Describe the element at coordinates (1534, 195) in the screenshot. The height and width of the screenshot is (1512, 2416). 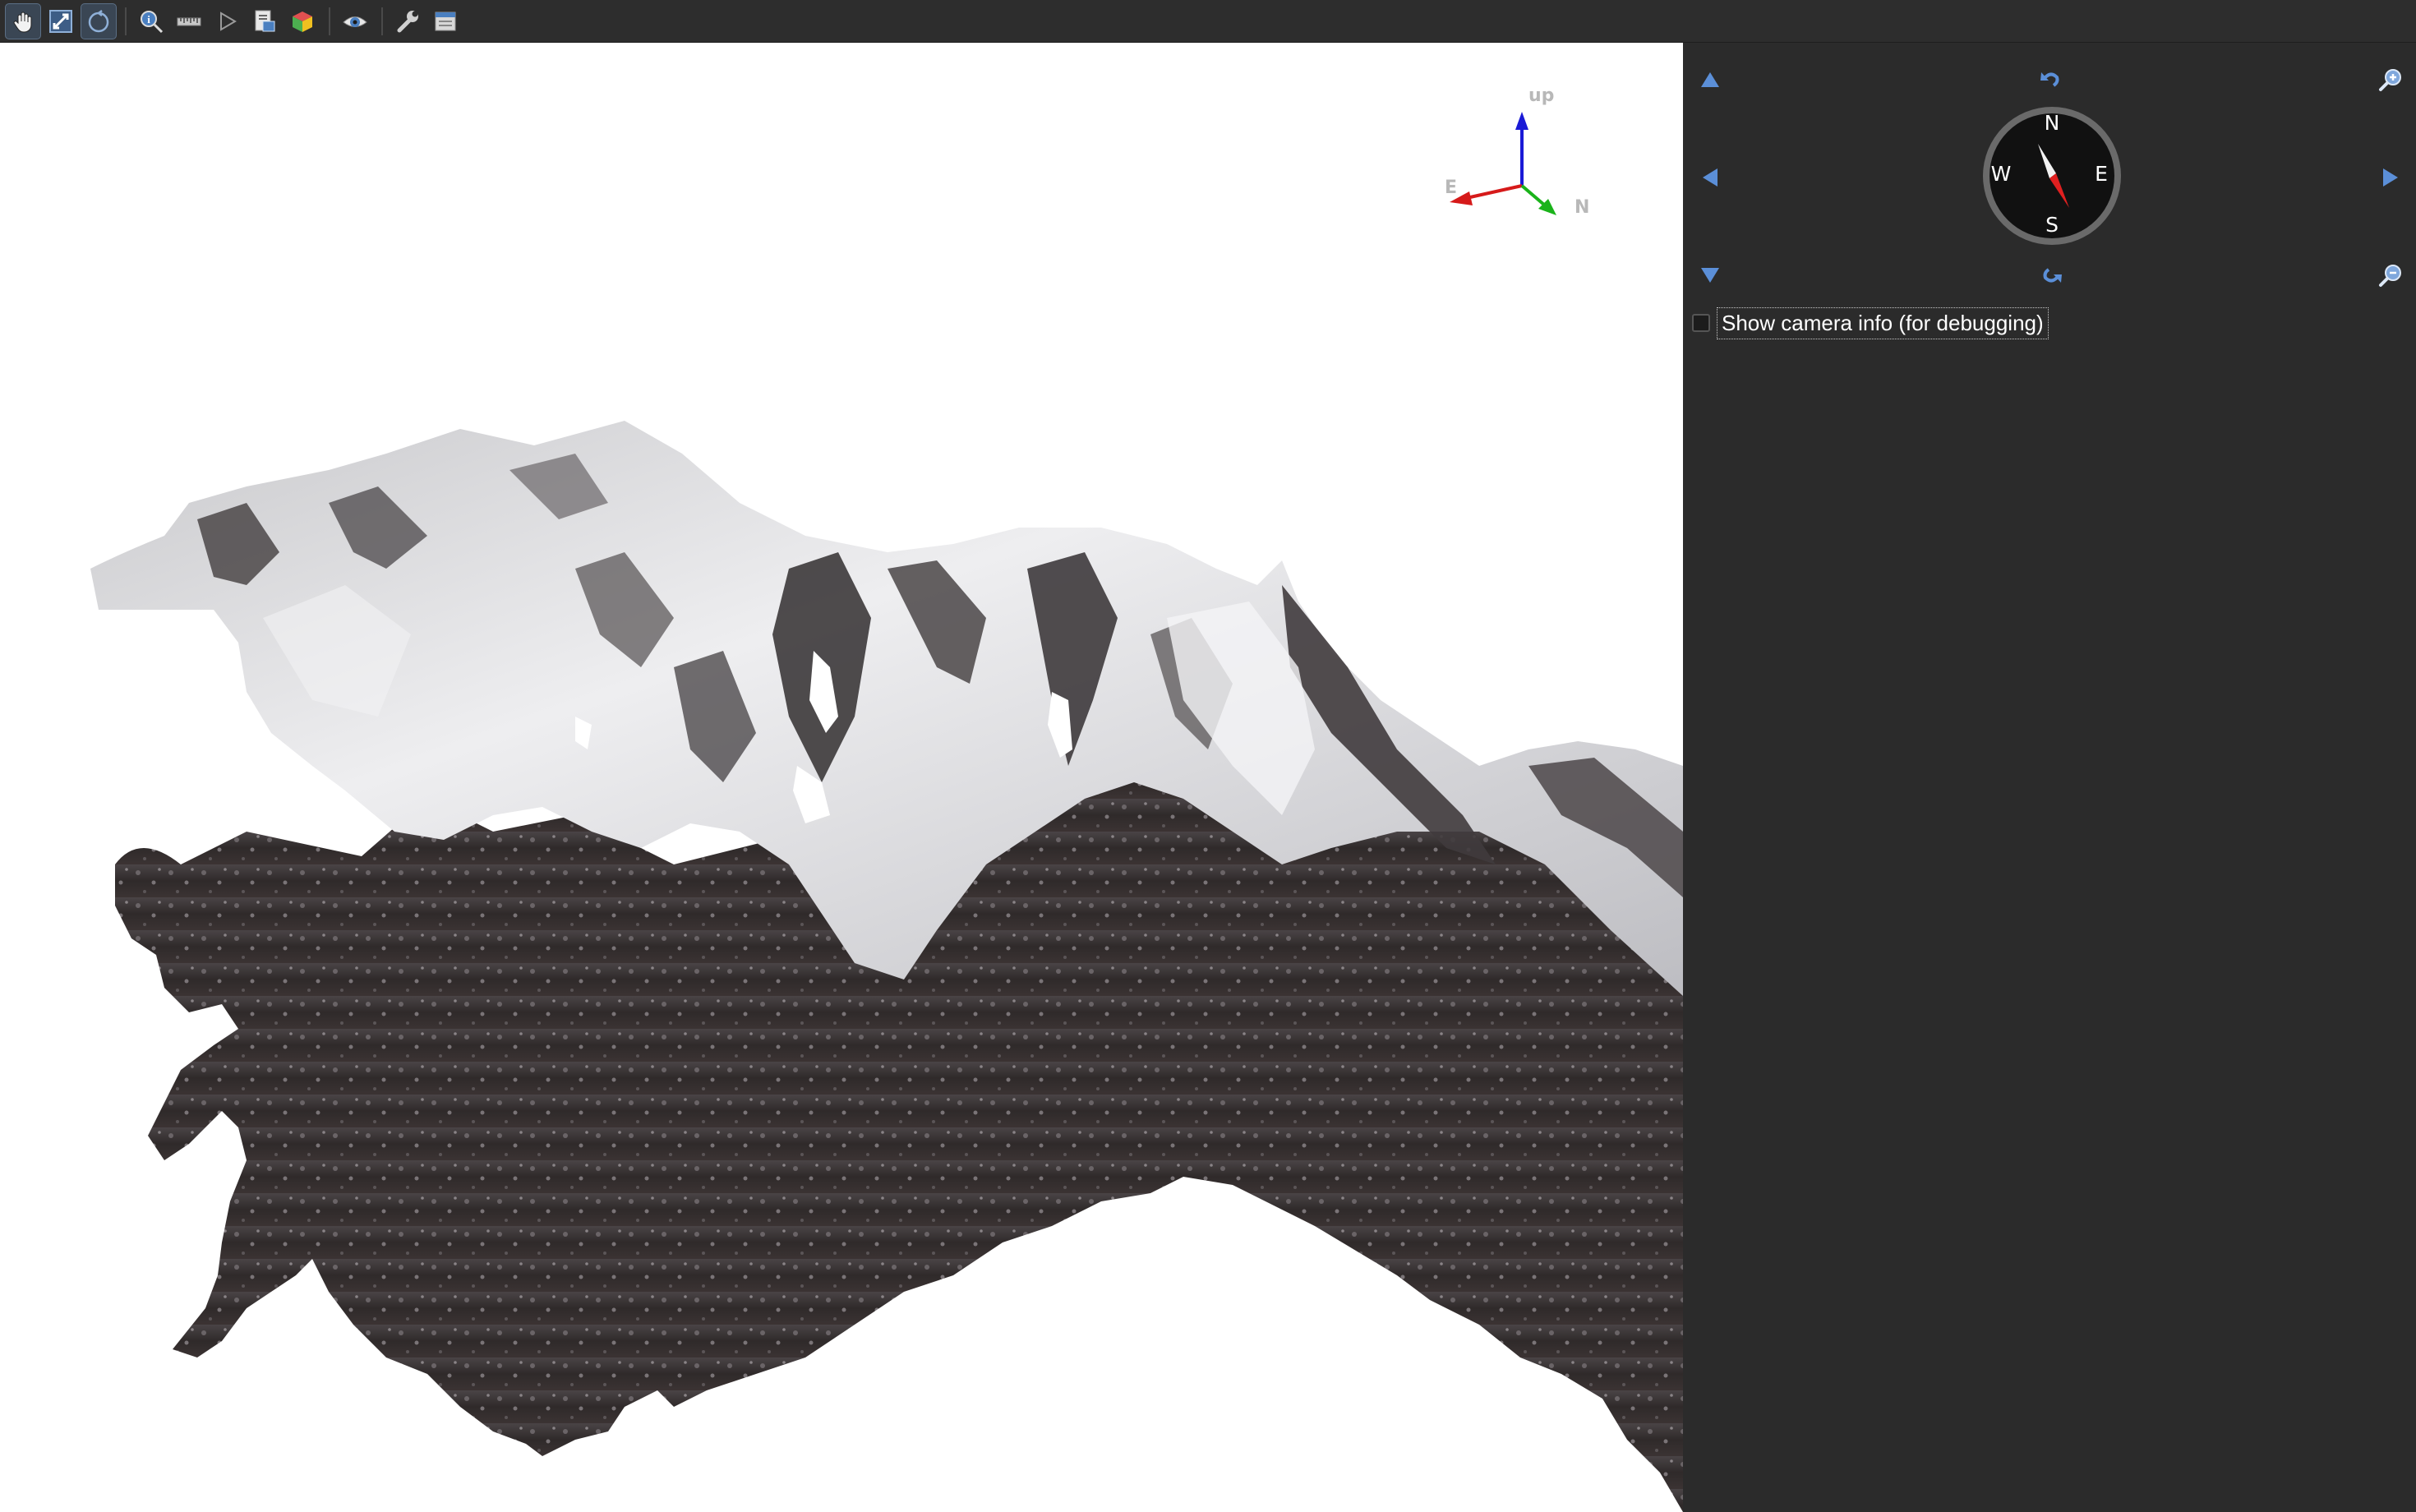
I see `north-axis` at that location.